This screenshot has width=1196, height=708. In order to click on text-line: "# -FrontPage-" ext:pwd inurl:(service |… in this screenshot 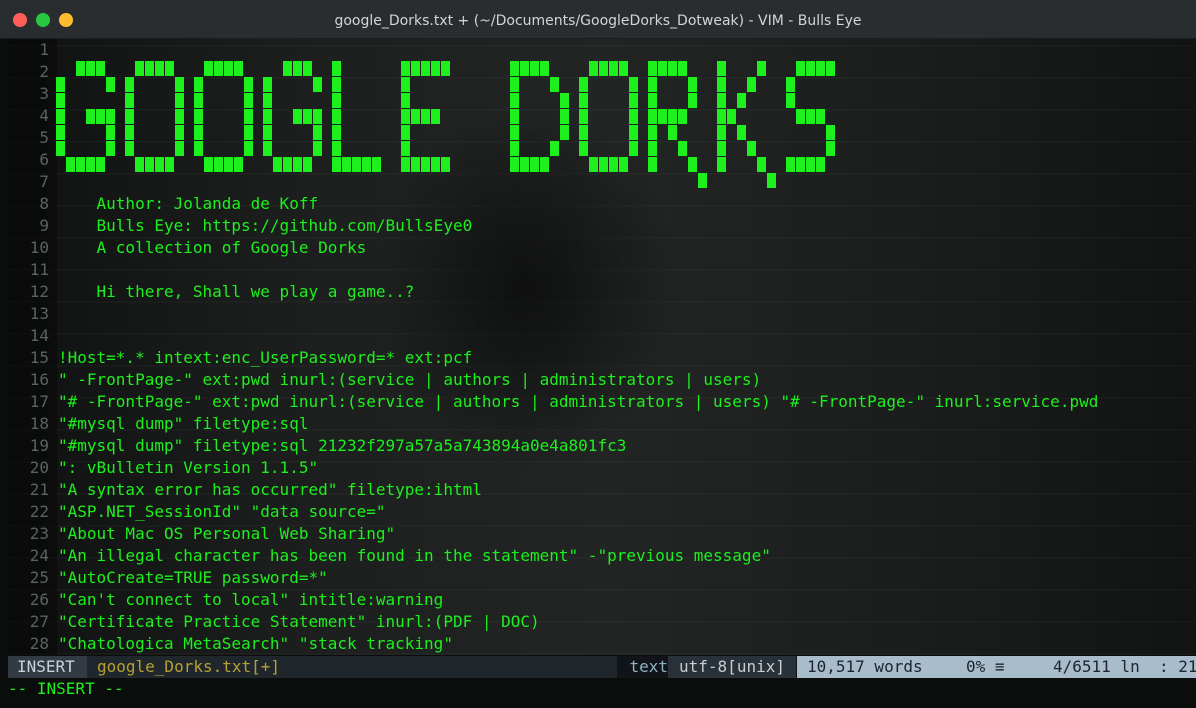, I will do `click(578, 402)`.